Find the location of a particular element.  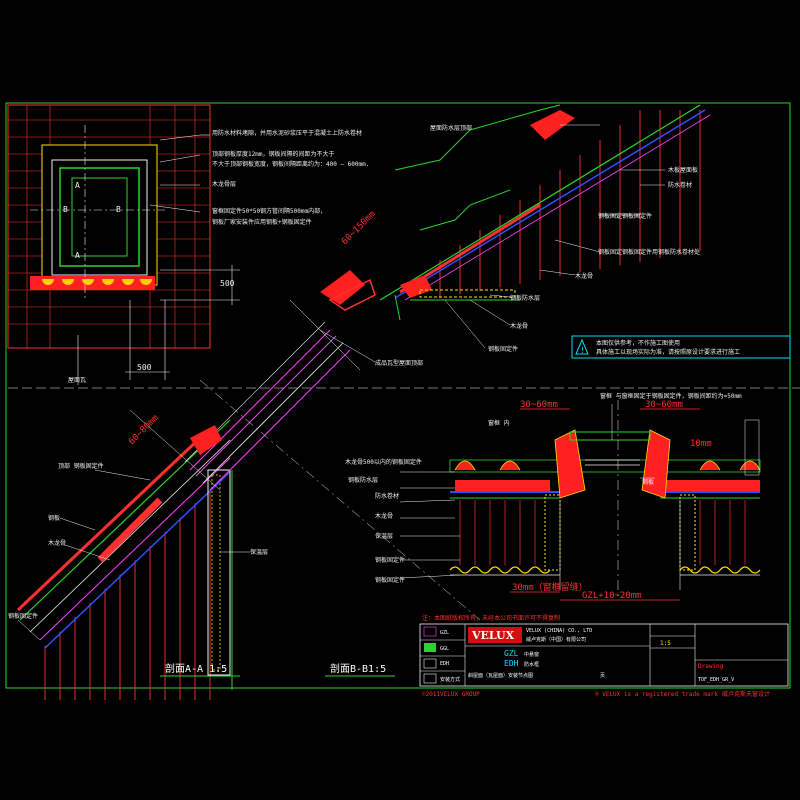

footer-mid: ® VELUX is a registered trade mark is located at coordinates (656, 694).